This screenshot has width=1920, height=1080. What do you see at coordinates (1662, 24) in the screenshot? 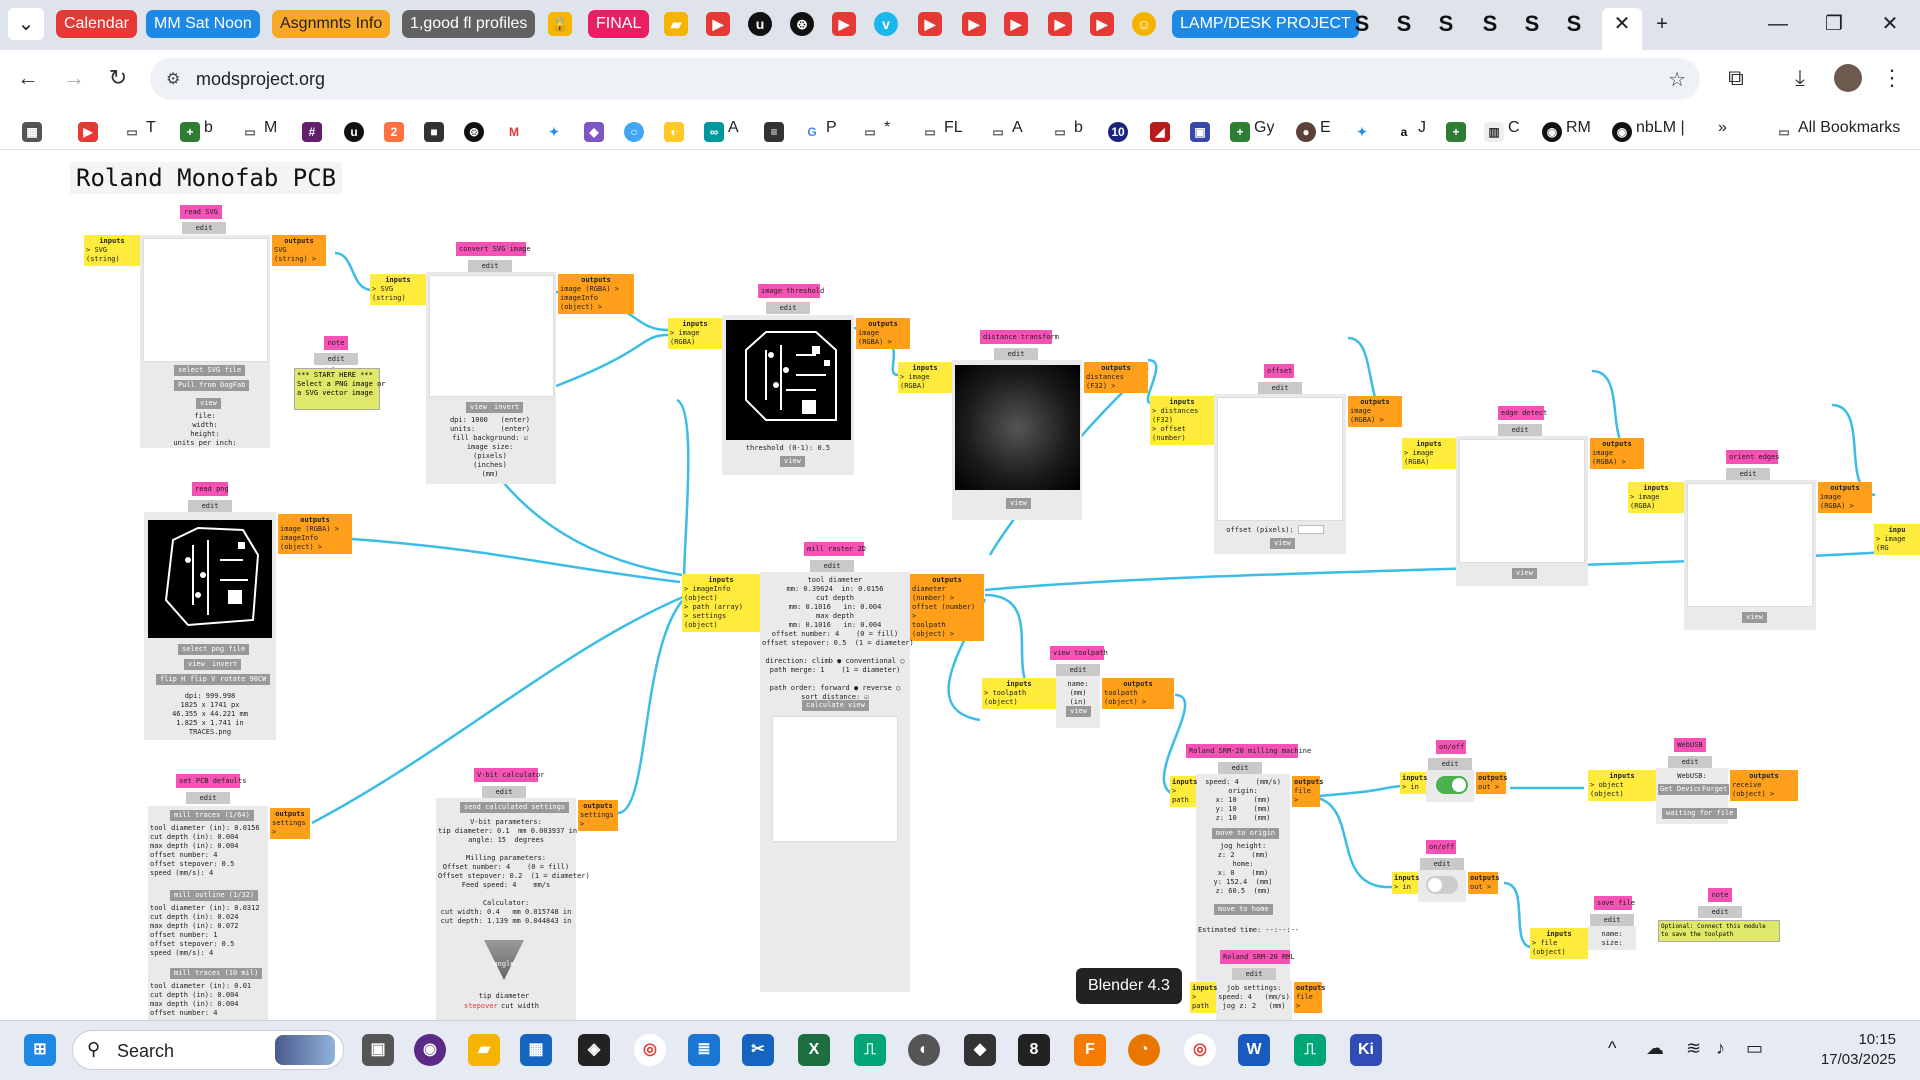
I see `new-tab-button: +` at bounding box center [1662, 24].